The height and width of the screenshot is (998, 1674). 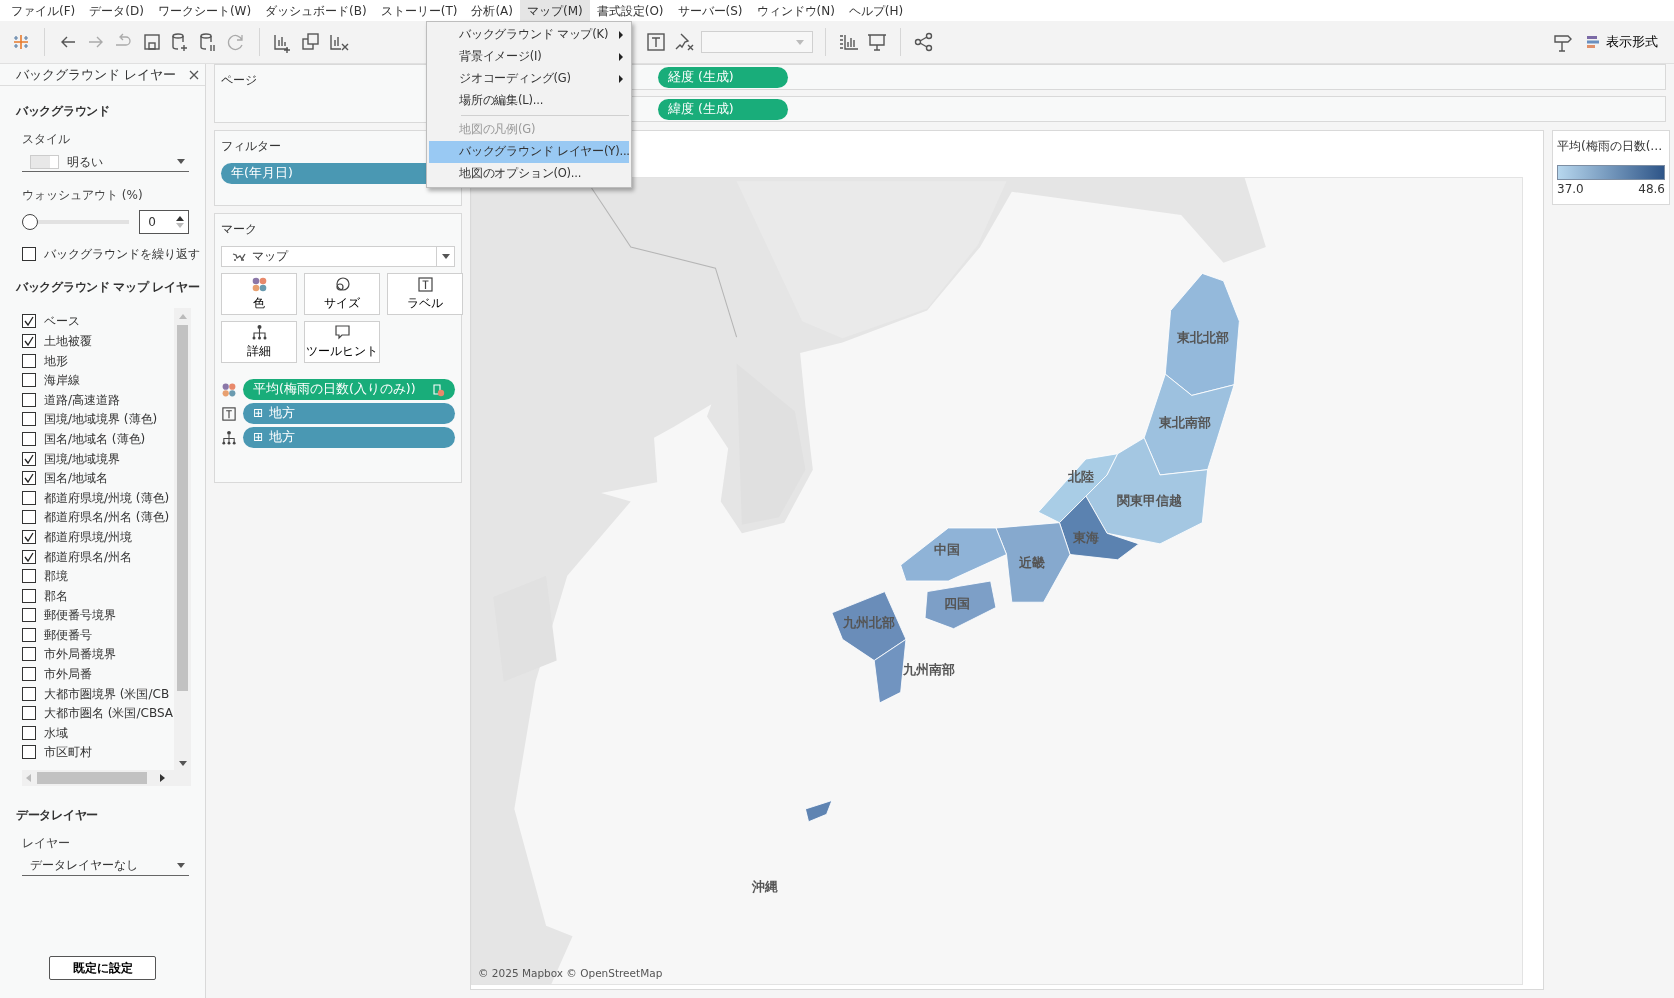 What do you see at coordinates (57, 815) in the screenshot?
I see `section-heading: データレイヤー` at bounding box center [57, 815].